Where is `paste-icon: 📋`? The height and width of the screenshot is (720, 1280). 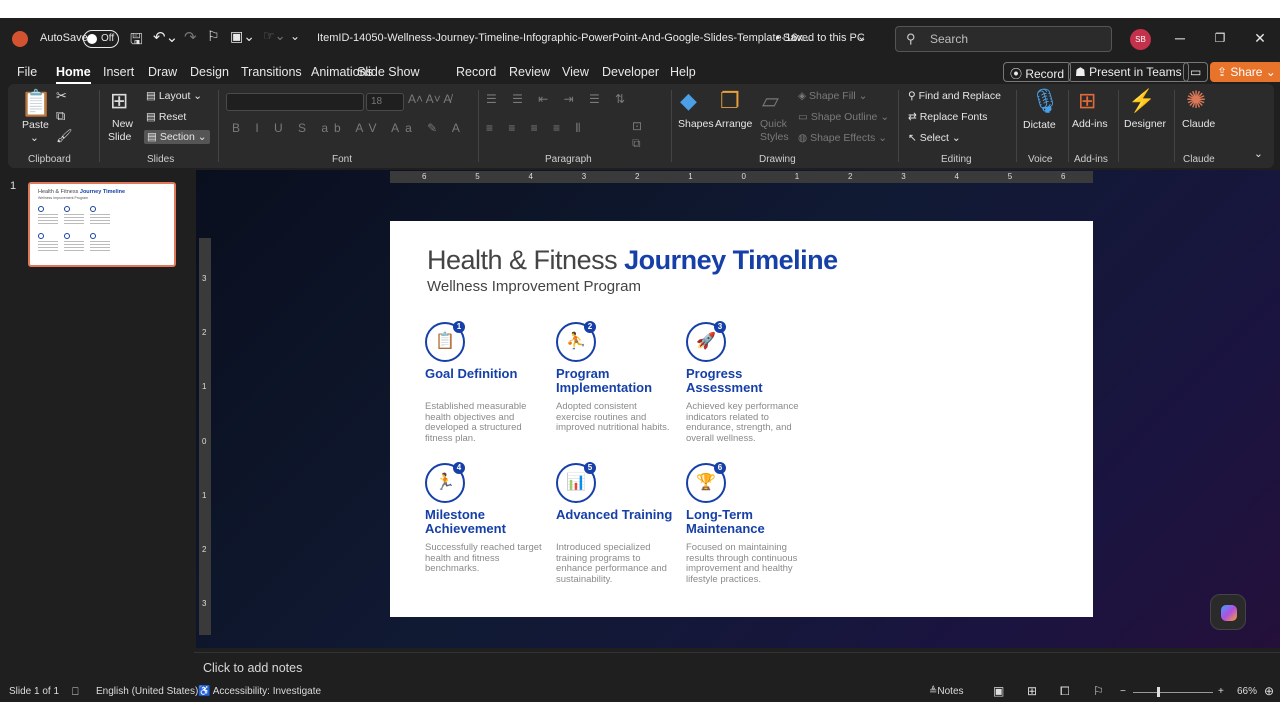
paste-icon: 📋 is located at coordinates (36, 103).